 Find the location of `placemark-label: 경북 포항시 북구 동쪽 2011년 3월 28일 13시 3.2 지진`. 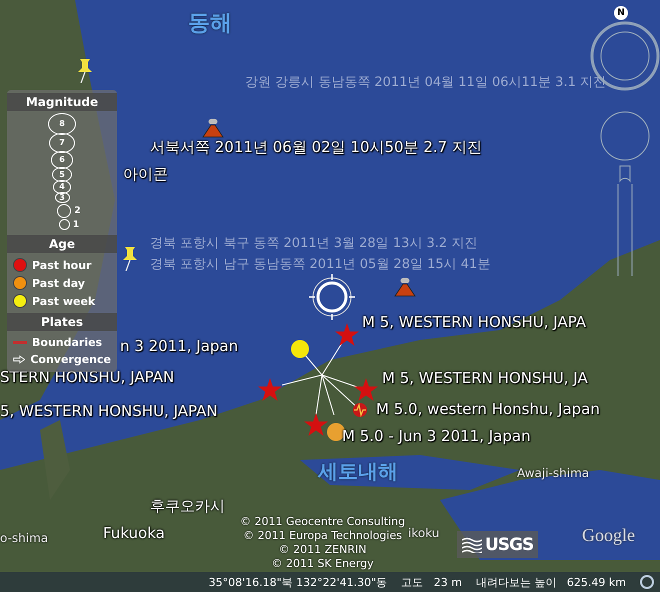

placemark-label: 경북 포항시 북구 동쪽 2011년 3월 28일 13시 3.2 지진 is located at coordinates (314, 243).